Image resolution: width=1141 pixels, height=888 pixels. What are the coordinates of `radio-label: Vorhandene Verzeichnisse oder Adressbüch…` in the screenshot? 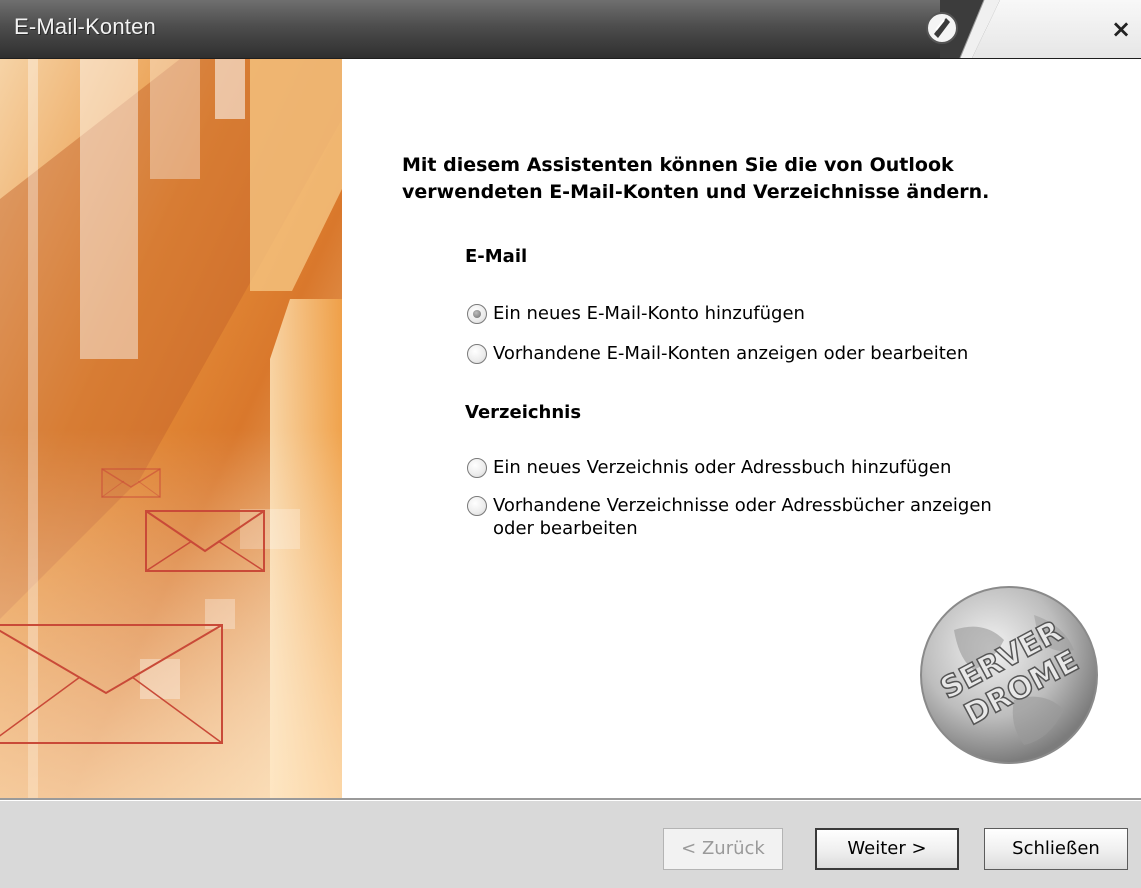 It's located at (742, 517).